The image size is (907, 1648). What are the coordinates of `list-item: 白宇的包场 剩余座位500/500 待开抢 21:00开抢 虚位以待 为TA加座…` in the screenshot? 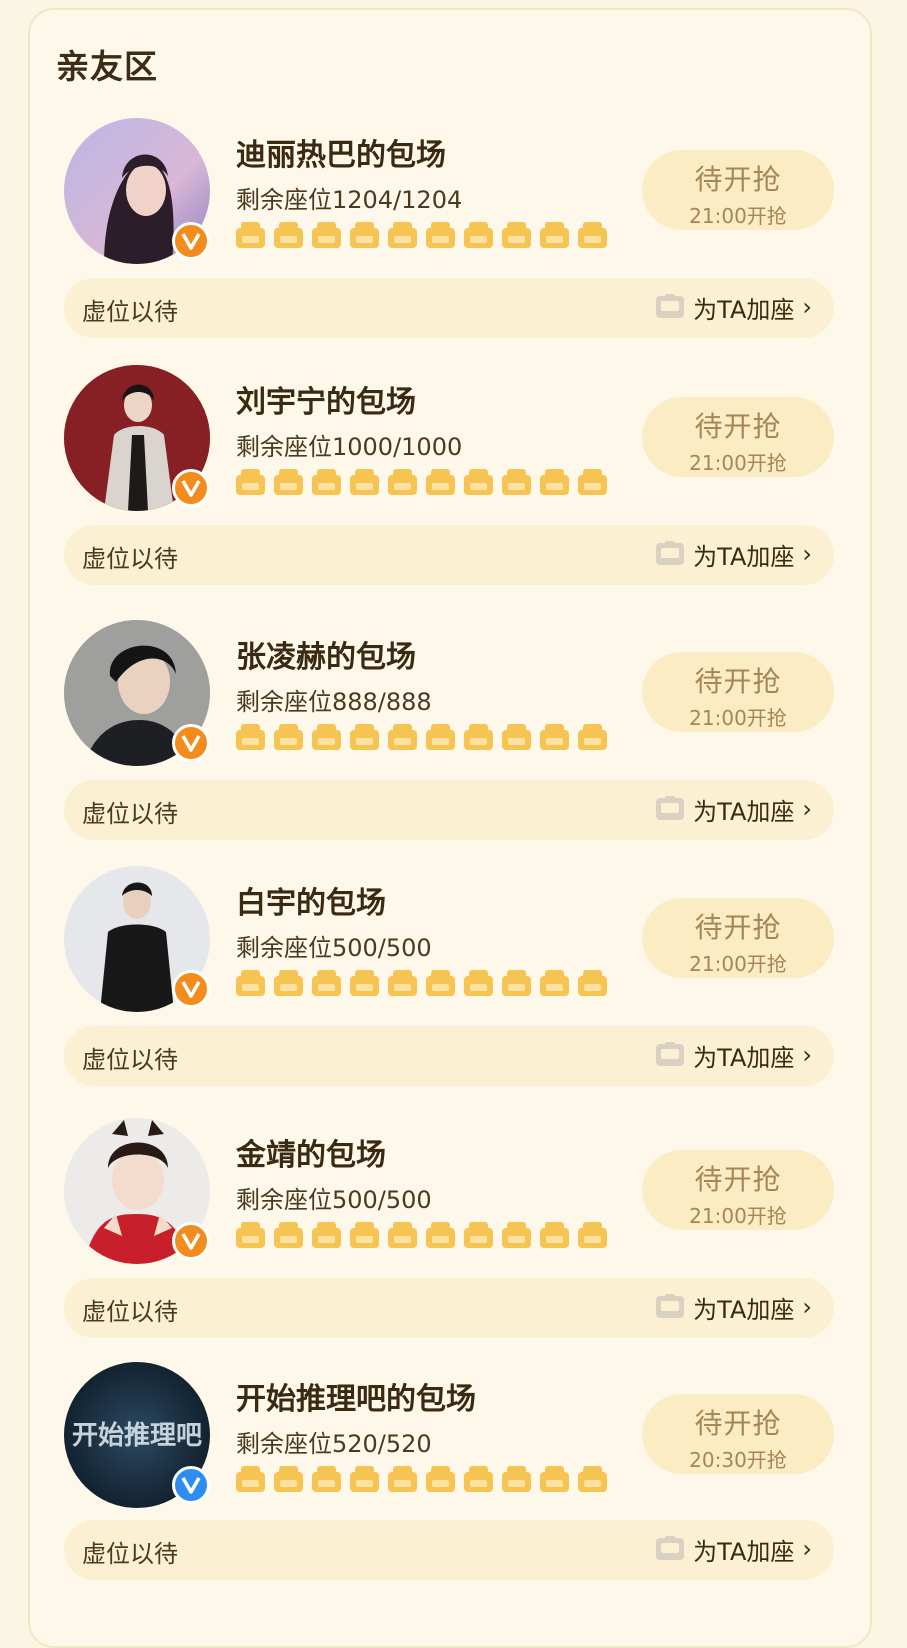 It's located at (453, 986).